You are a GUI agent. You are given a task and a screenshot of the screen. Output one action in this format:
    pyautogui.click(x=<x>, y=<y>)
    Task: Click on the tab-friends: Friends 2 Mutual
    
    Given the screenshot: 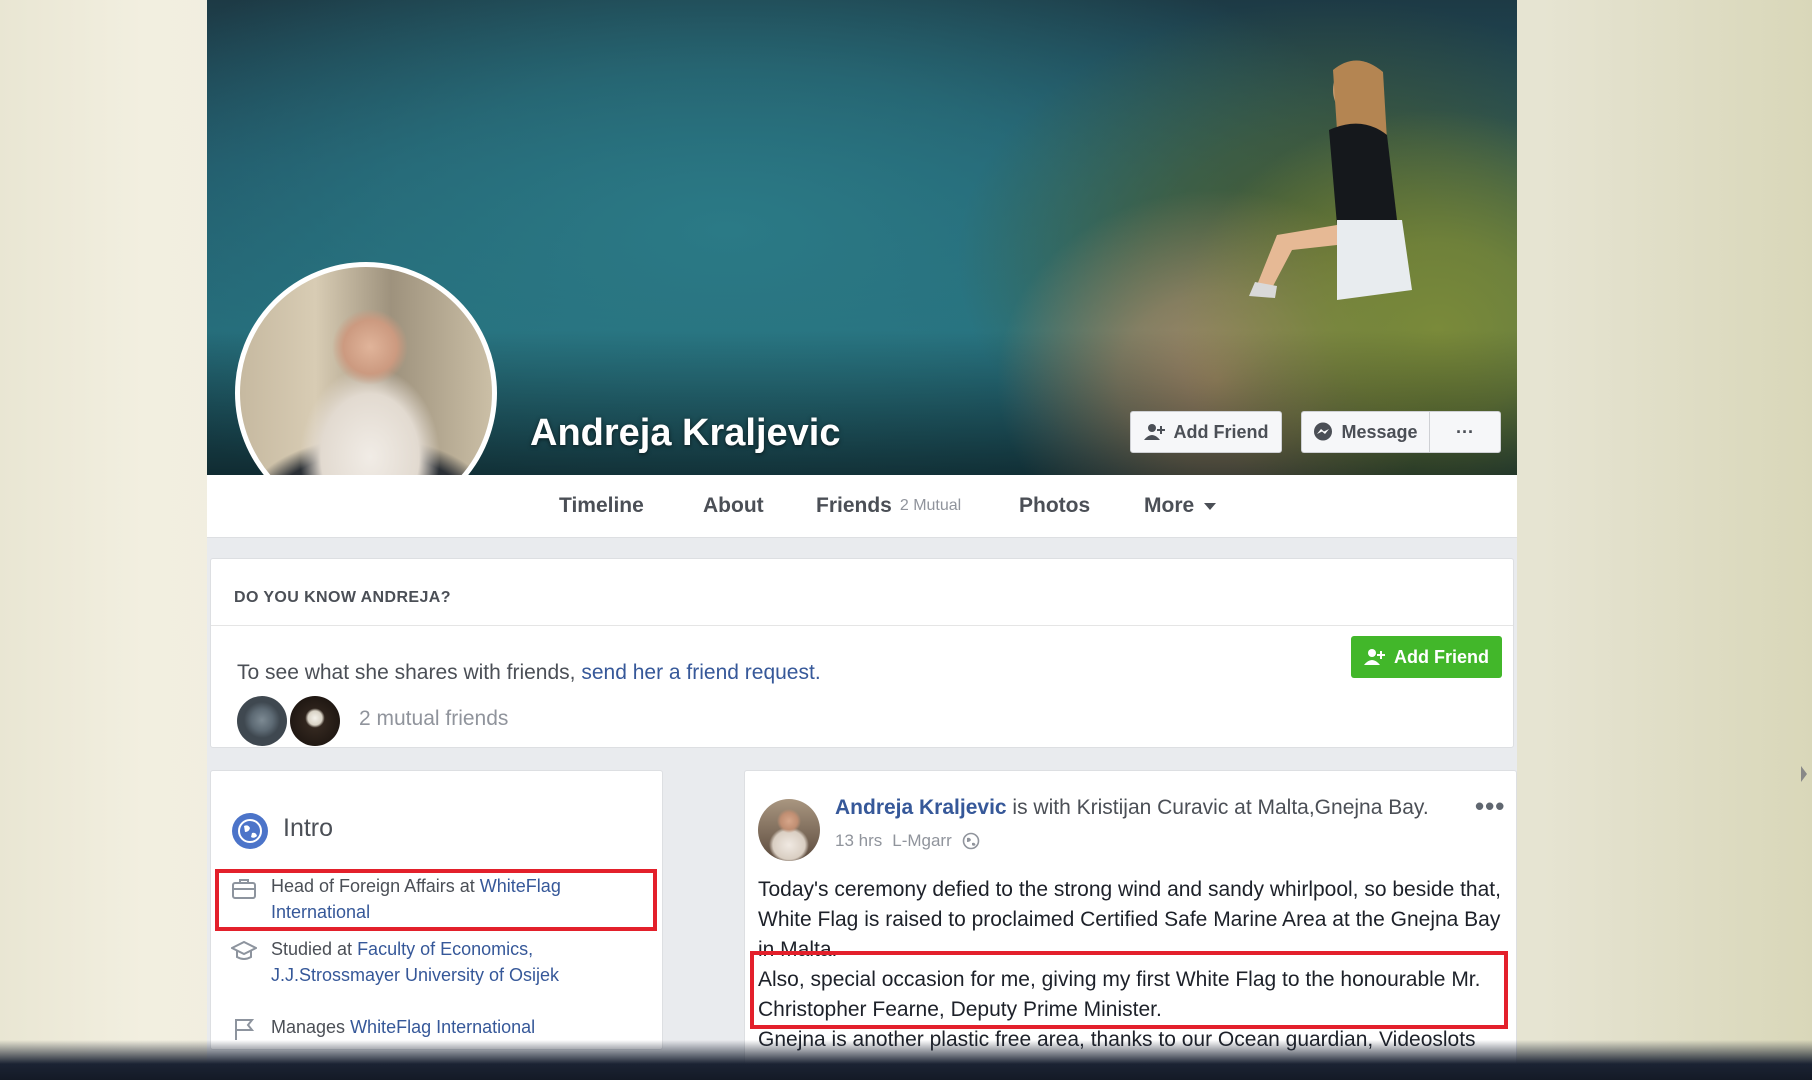 What is the action you would take?
    pyautogui.click(x=888, y=506)
    